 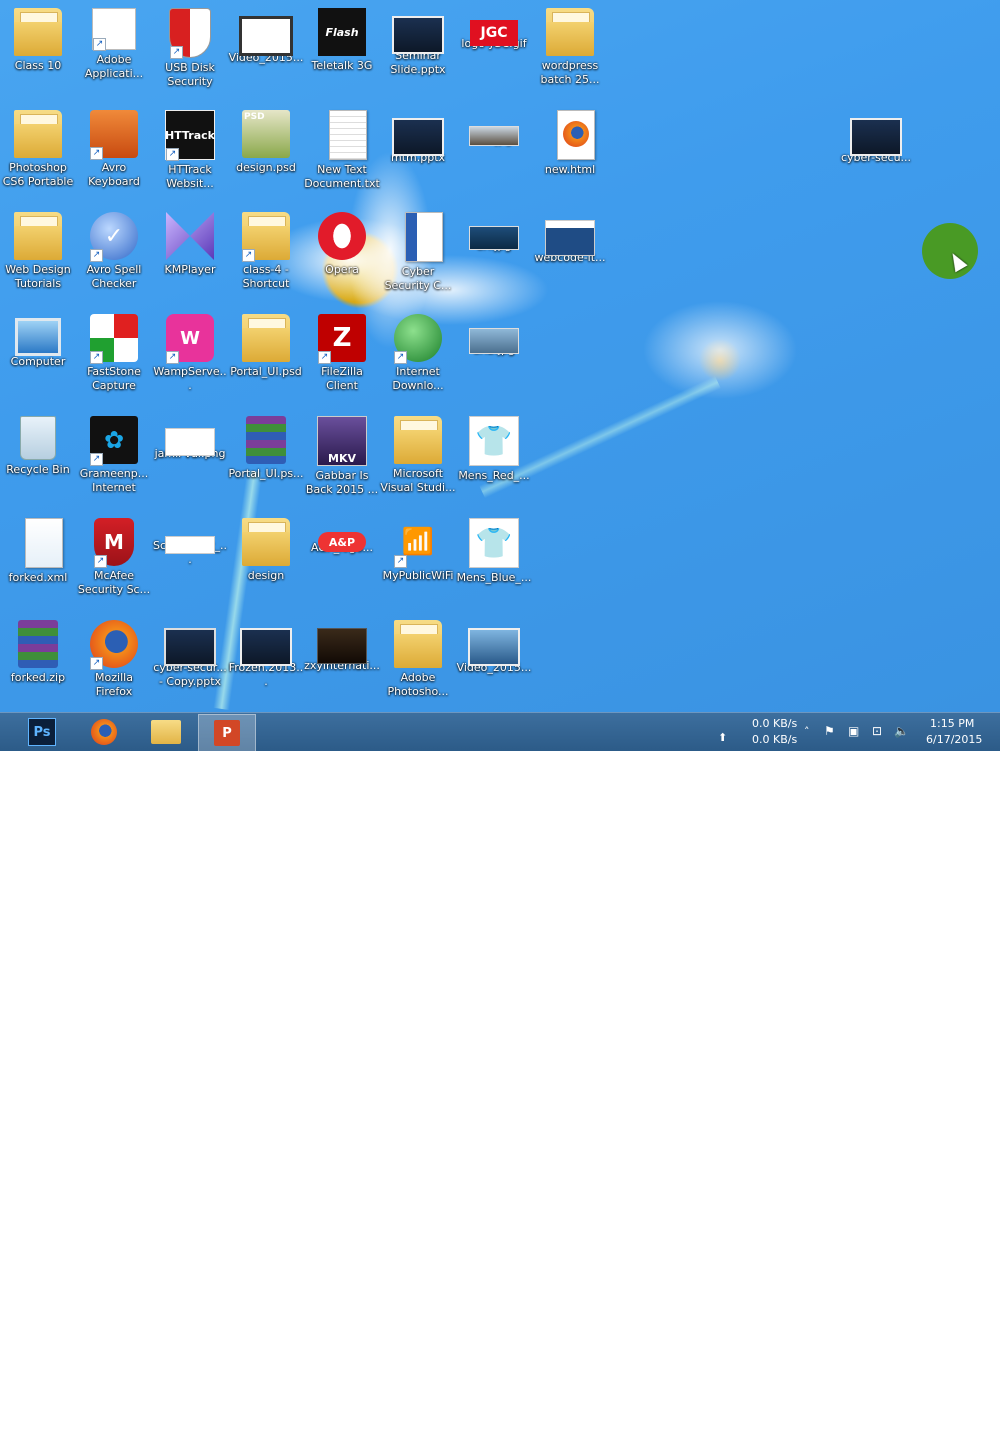 What do you see at coordinates (853, 731) in the screenshot?
I see `power-icon: ▣` at bounding box center [853, 731].